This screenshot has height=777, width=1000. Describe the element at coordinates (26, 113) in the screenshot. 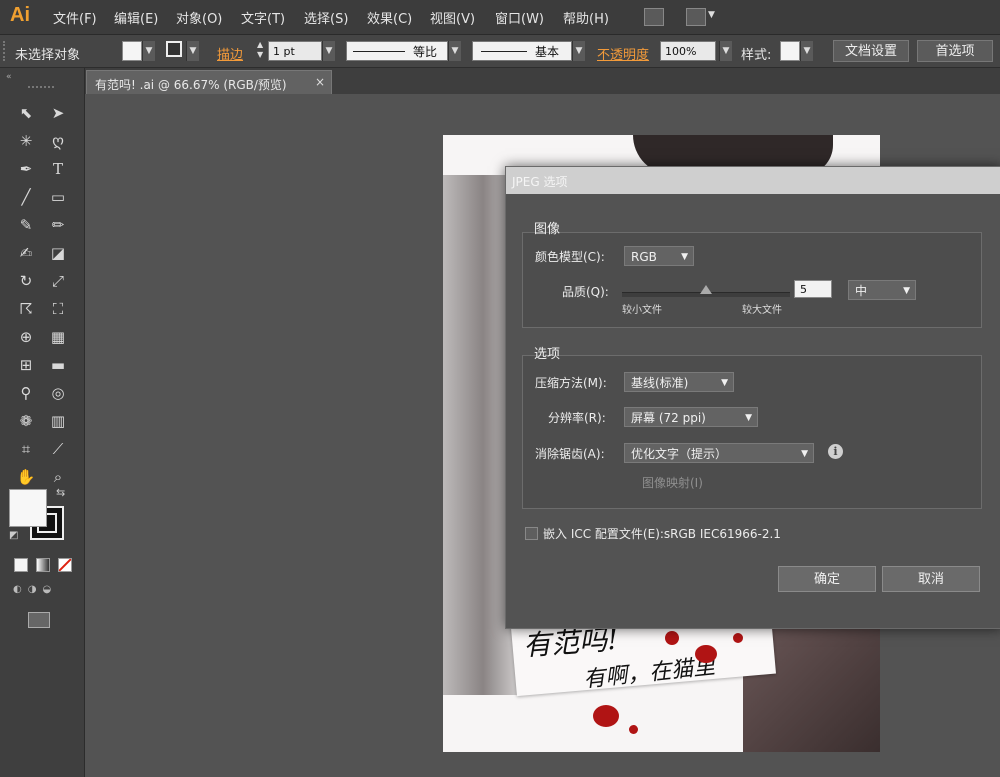

I see `selection-tool-icon: ⬉` at that location.